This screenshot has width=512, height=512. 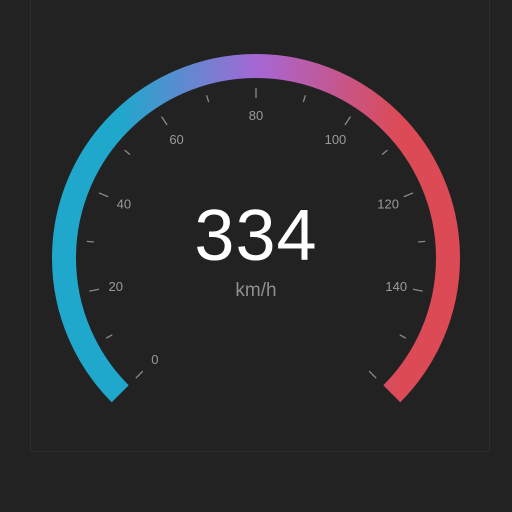 I want to click on scale-label-60: 60, so click(x=176, y=139).